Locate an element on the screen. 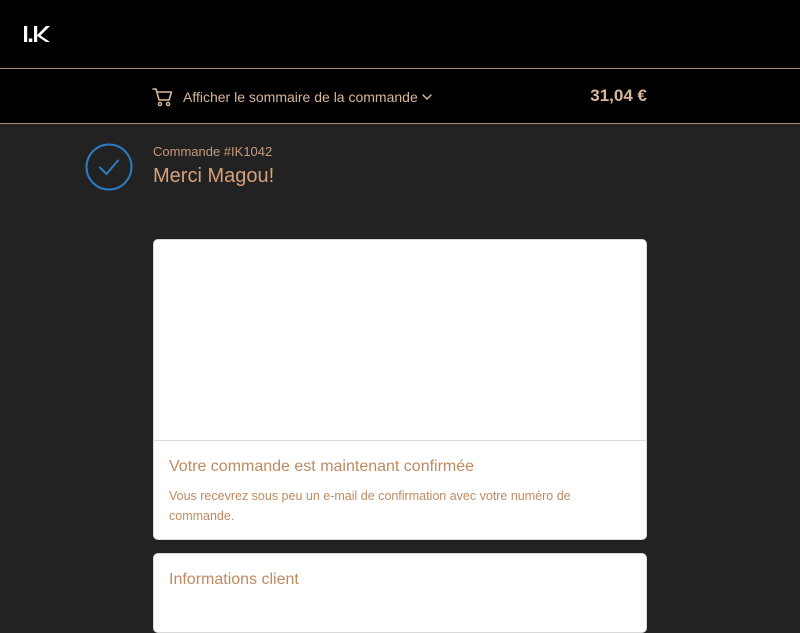 Image resolution: width=800 pixels, height=633 pixels. top-header is located at coordinates (400, 34).